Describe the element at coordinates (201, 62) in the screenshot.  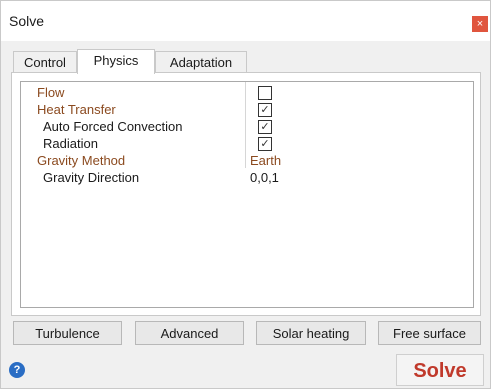
I see `tab-adaptation: Adaptation` at that location.